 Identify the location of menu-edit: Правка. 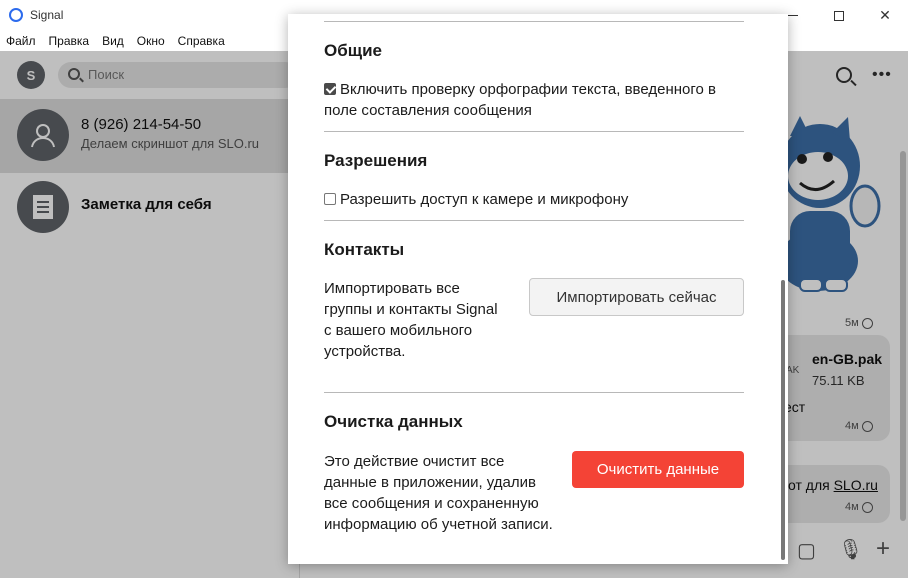
(69, 41).